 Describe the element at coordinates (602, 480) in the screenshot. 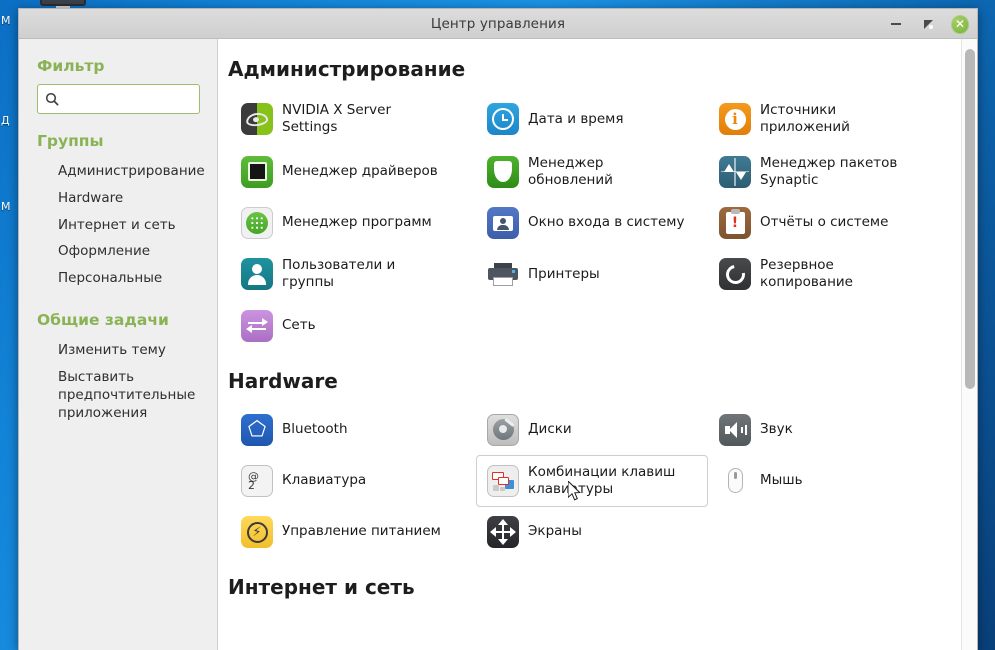

I see `app-label: Комбинации клавиш клавиатуры` at that location.